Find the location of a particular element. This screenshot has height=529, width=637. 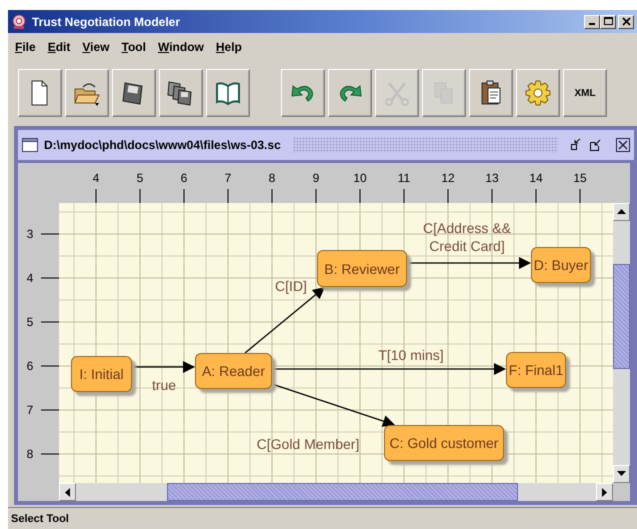

scroll-up-arrow-icon is located at coordinates (621, 212).